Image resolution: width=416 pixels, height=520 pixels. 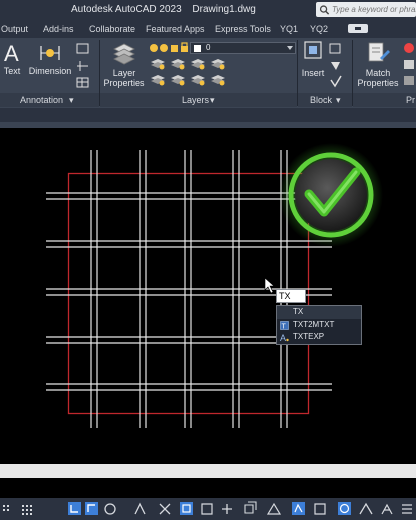 I want to click on insert-block-icon, so click(x=313, y=50).